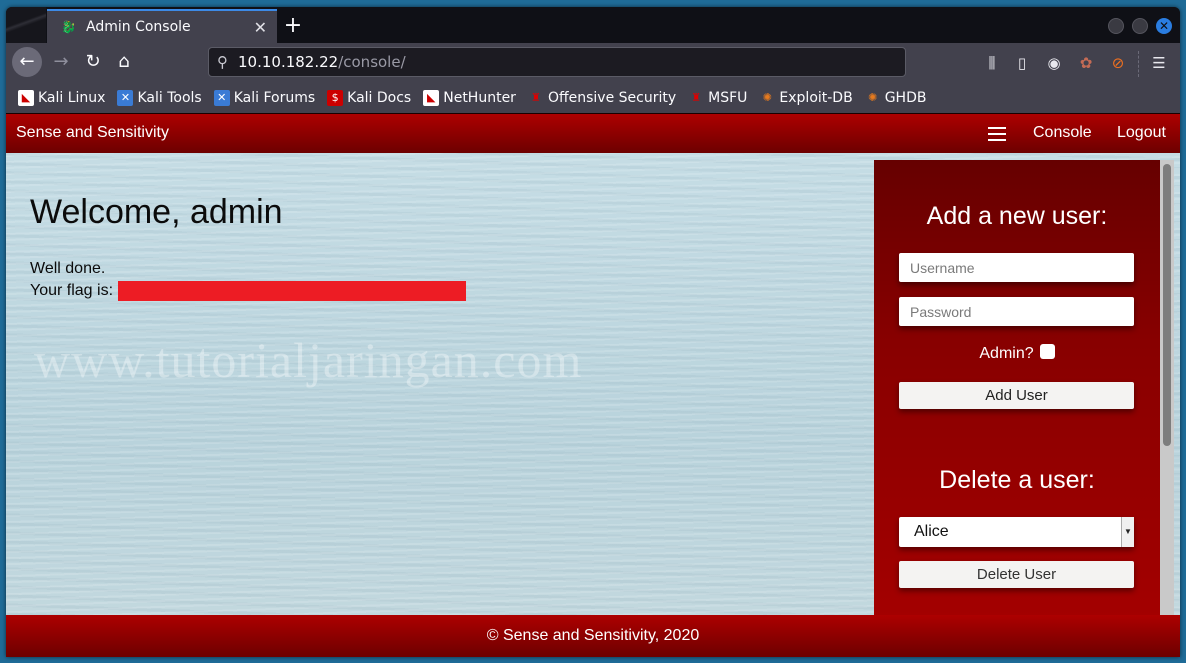 This screenshot has width=1186, height=663. Describe the element at coordinates (536, 97) in the screenshot. I see `offsec-icon: ♜` at that location.